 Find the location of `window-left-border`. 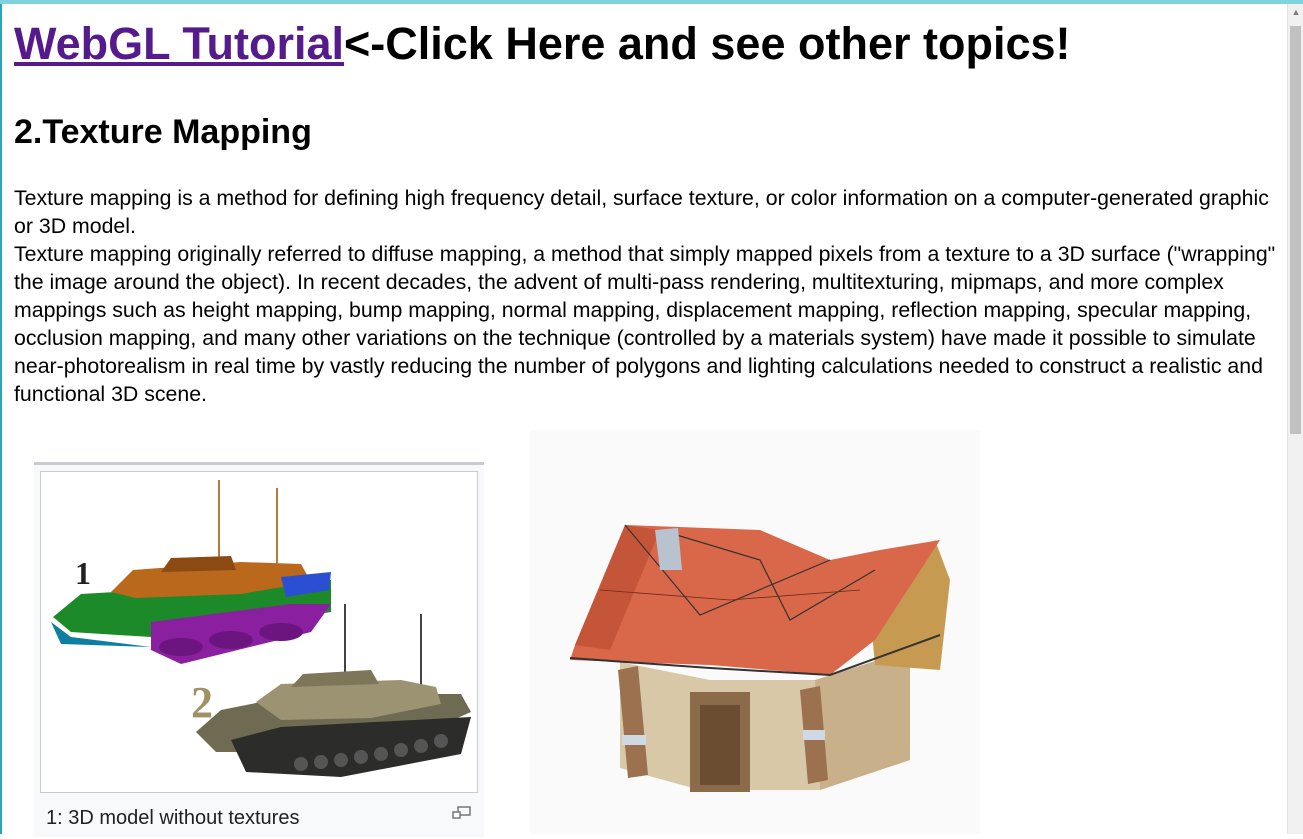

window-left-border is located at coordinates (1, 419).